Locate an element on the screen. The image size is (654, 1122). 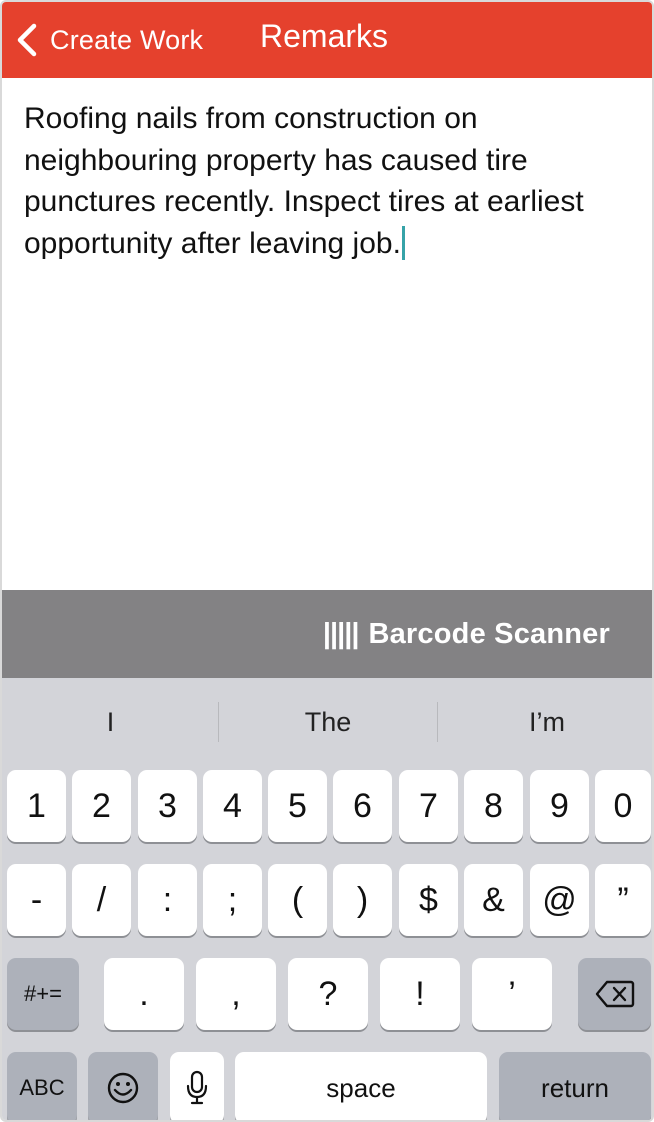
barcode-scanner-label: Barcode Scanner is located at coordinates (489, 633).